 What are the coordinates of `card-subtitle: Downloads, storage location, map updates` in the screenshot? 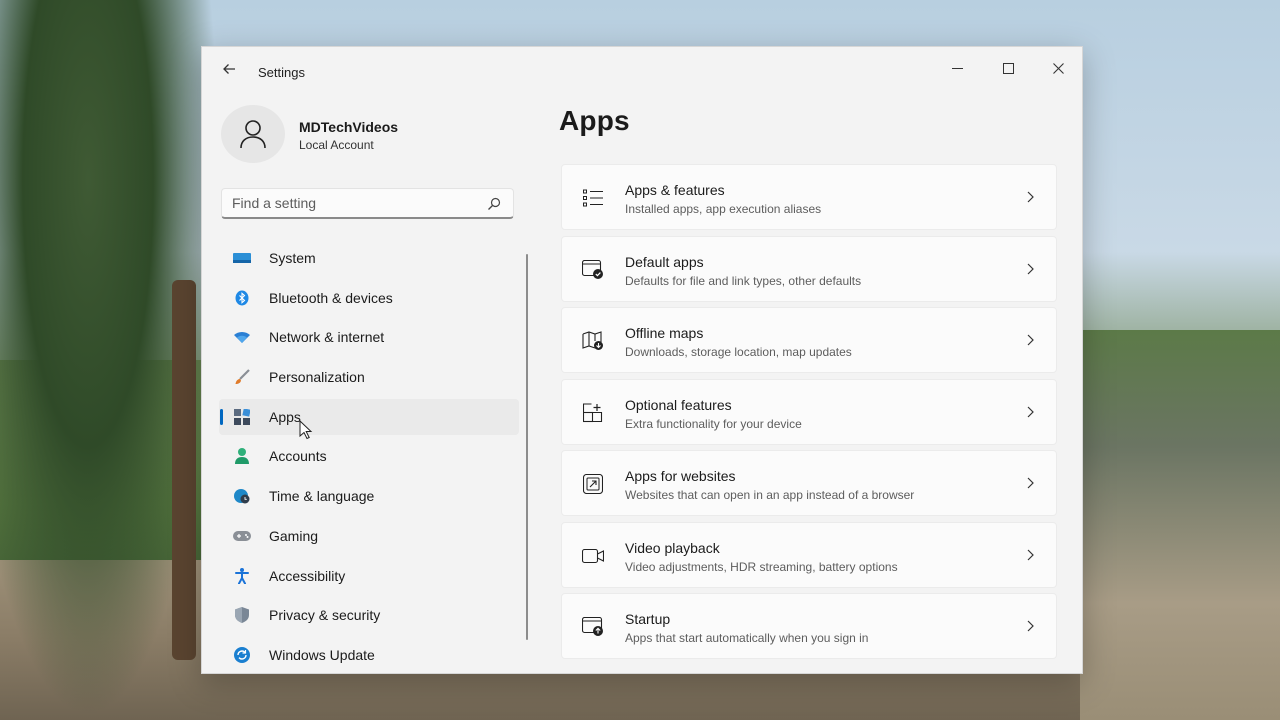 It's located at (738, 352).